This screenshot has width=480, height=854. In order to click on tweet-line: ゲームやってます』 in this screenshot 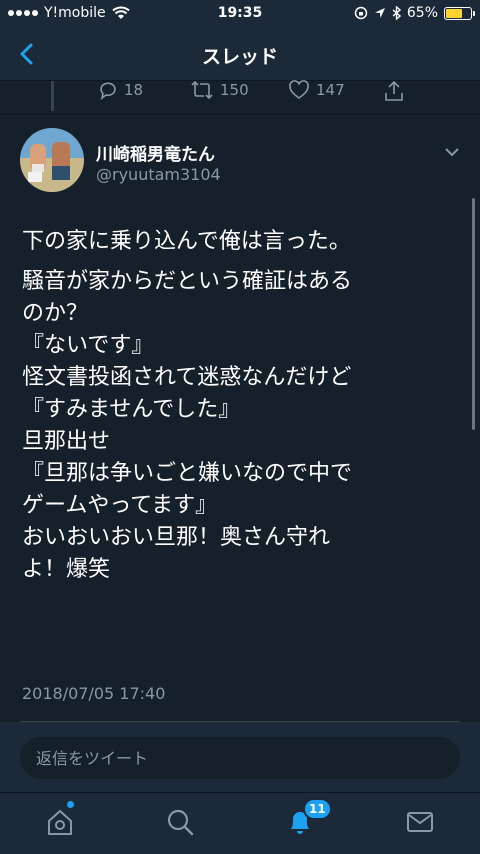, I will do `click(120, 505)`.